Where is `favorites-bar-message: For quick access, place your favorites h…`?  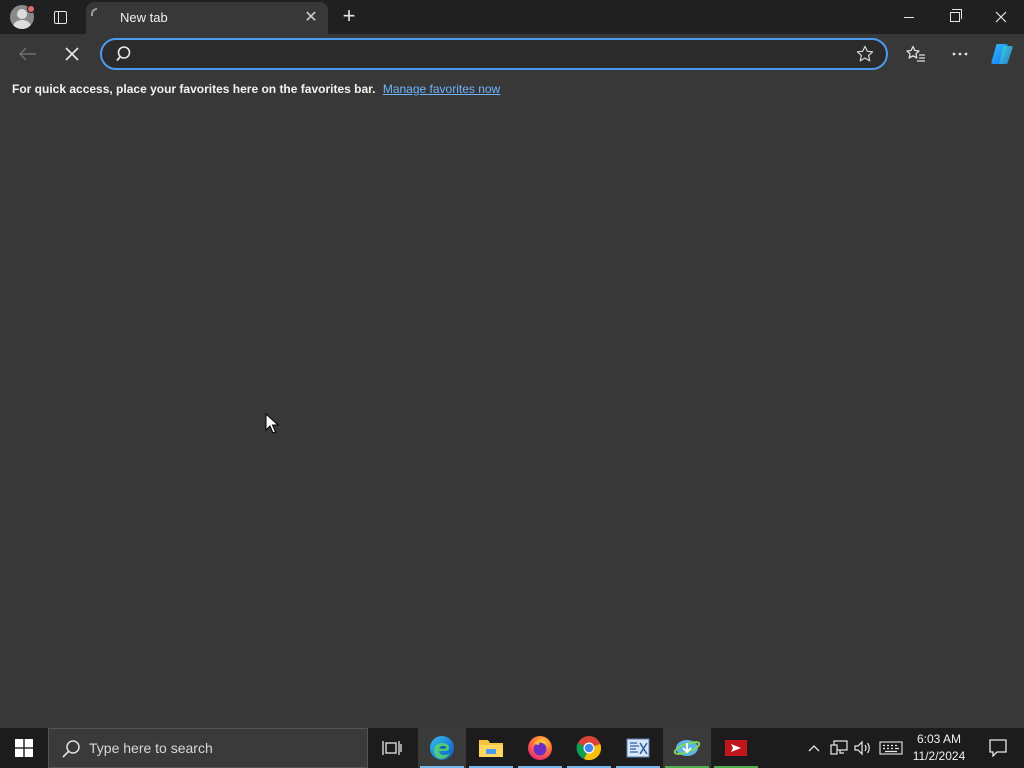
favorites-bar-message: For quick access, place your favorites h… is located at coordinates (194, 89).